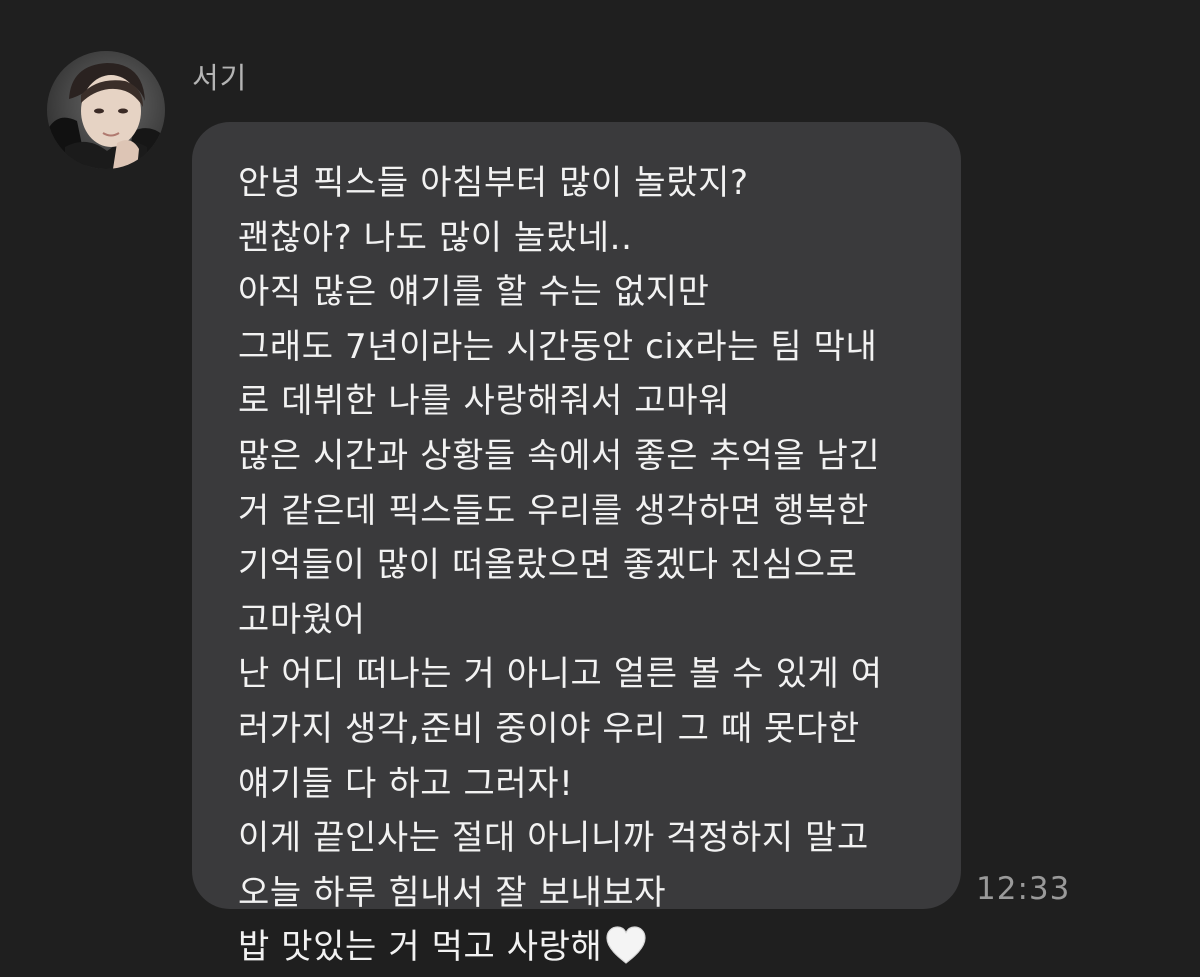 This screenshot has width=1200, height=977. Describe the element at coordinates (493, 183) in the screenshot. I see `message-line: 안녕 픽스들 아침부터 많이 놀랐지?` at that location.